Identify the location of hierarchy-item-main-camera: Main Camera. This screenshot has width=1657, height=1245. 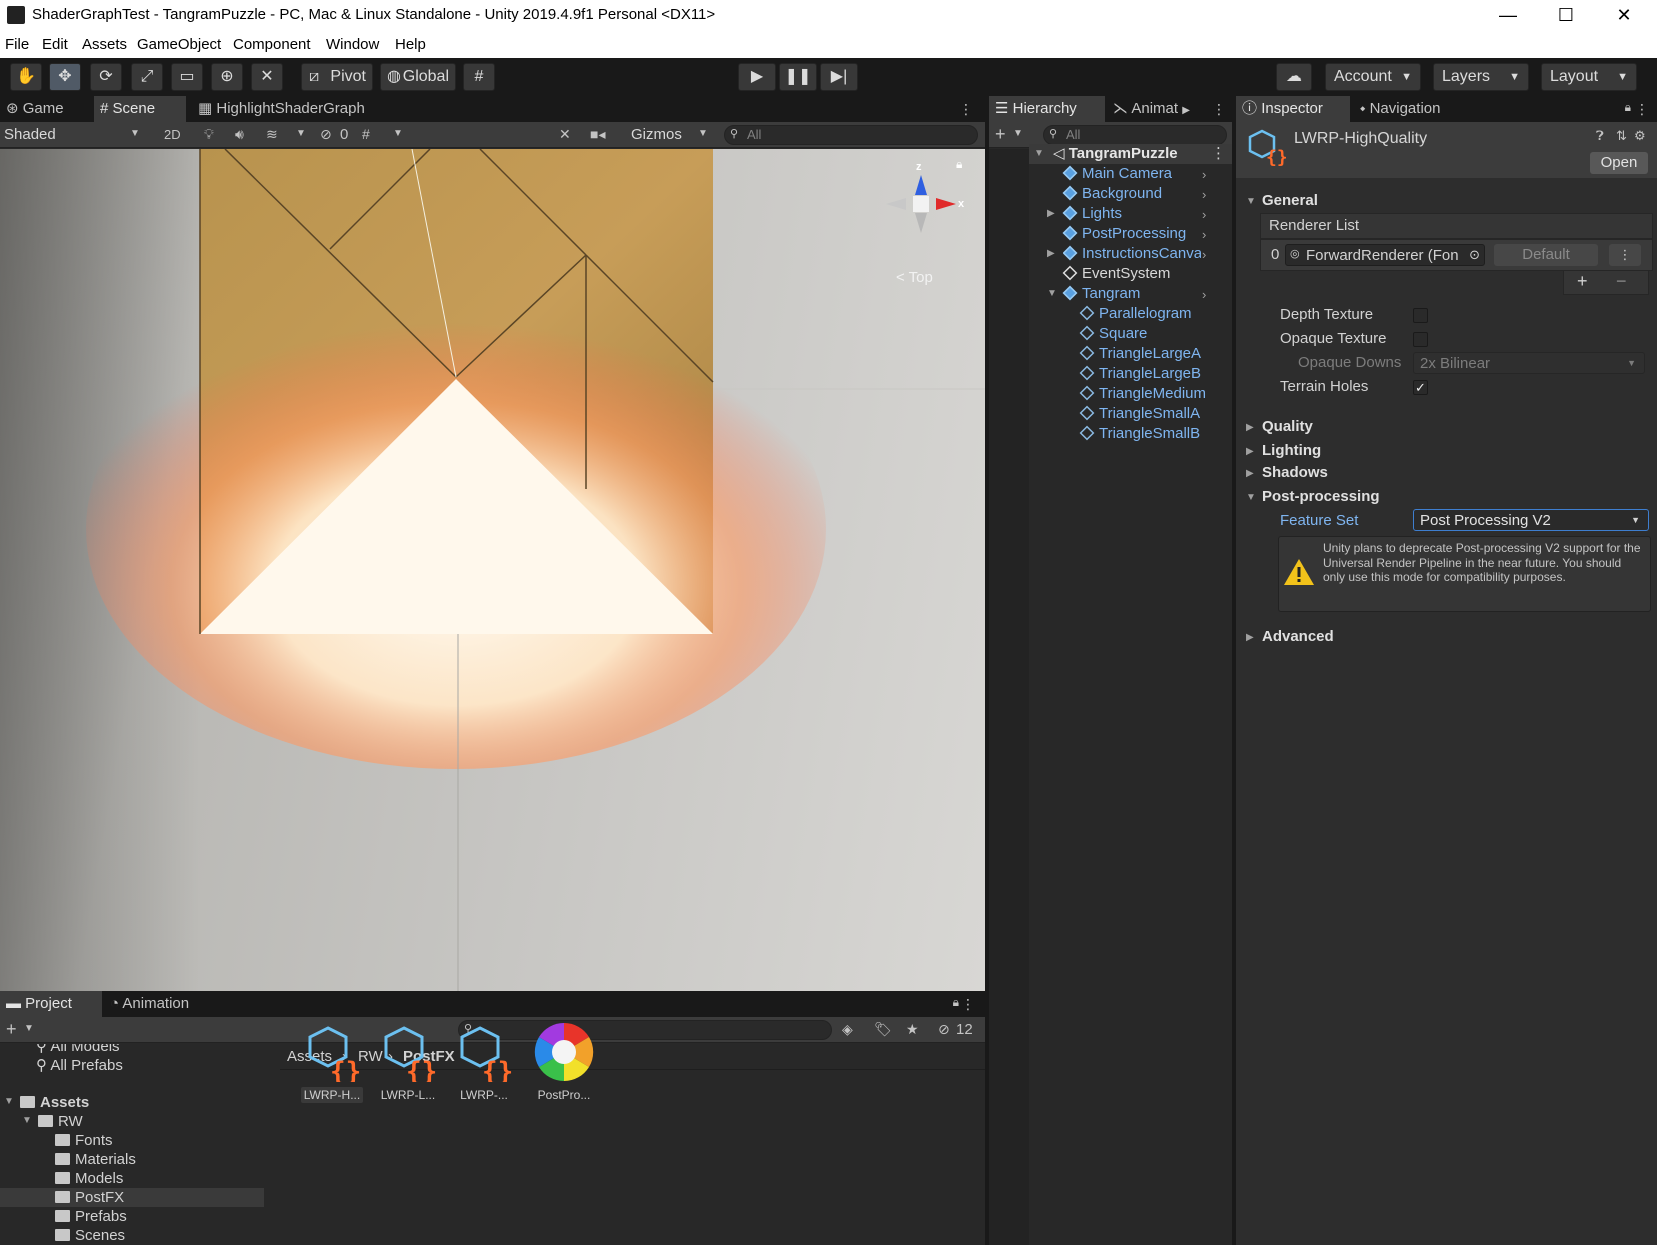
(1142, 174).